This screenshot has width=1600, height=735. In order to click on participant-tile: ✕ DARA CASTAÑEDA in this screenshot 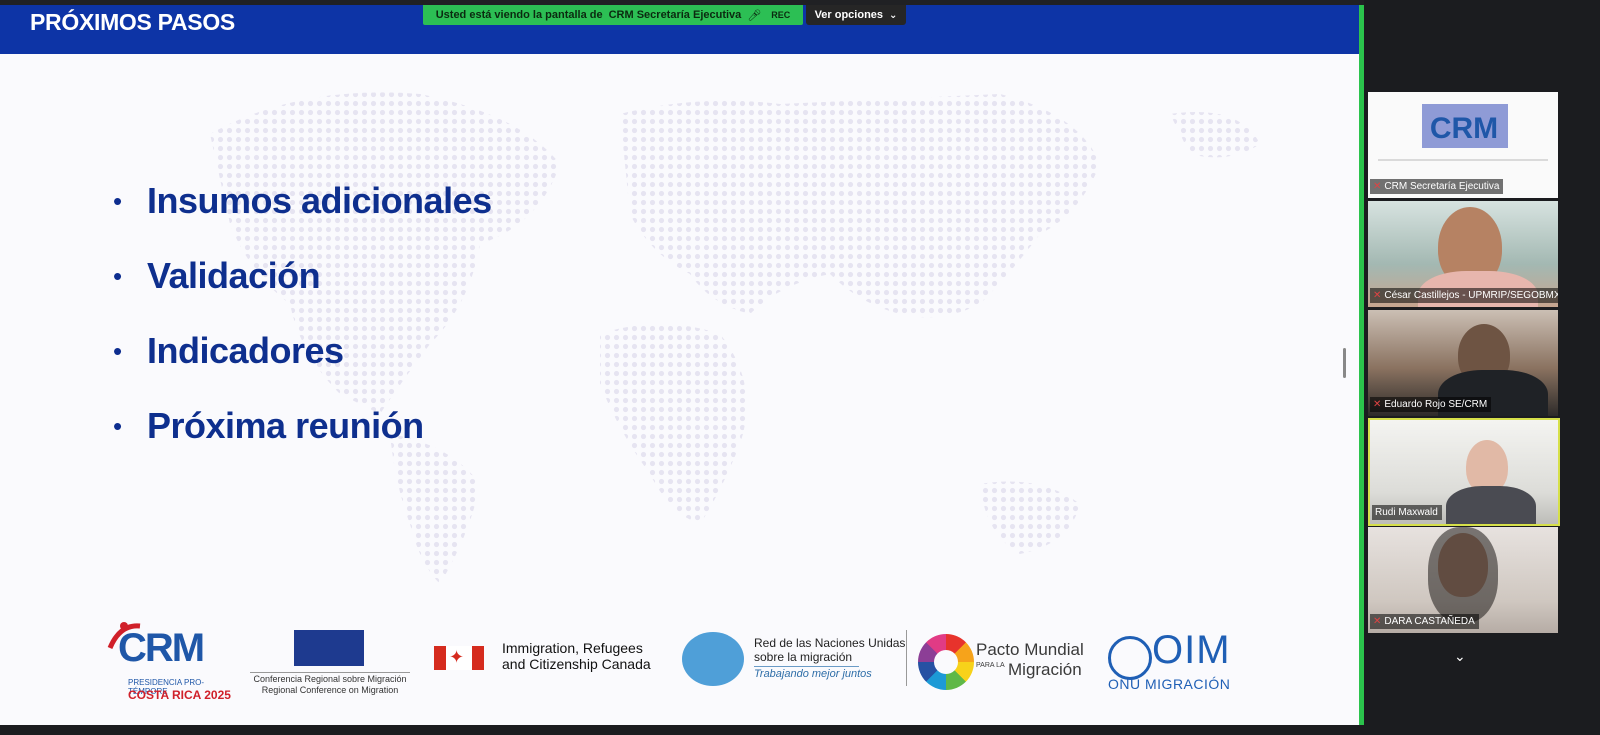, I will do `click(1463, 580)`.